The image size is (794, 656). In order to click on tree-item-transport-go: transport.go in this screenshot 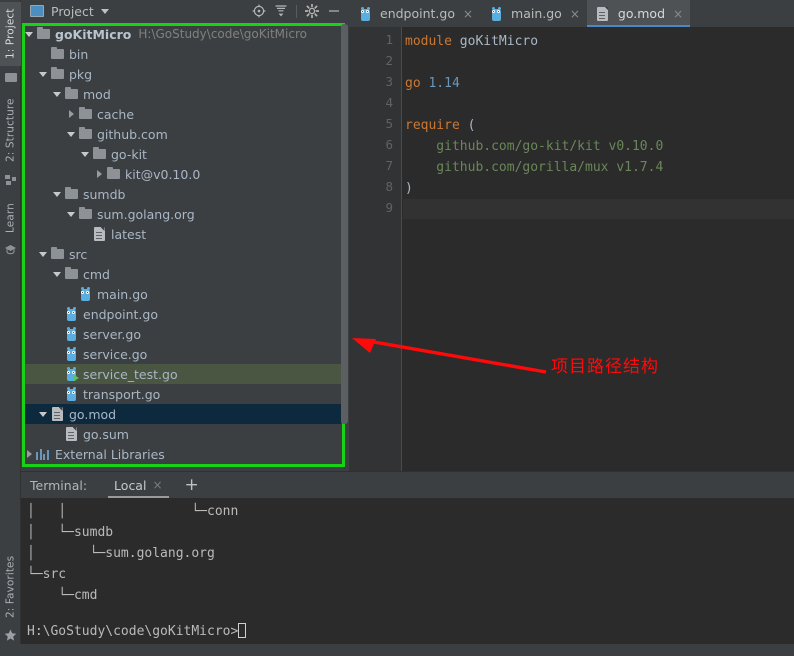, I will do `click(182, 394)`.